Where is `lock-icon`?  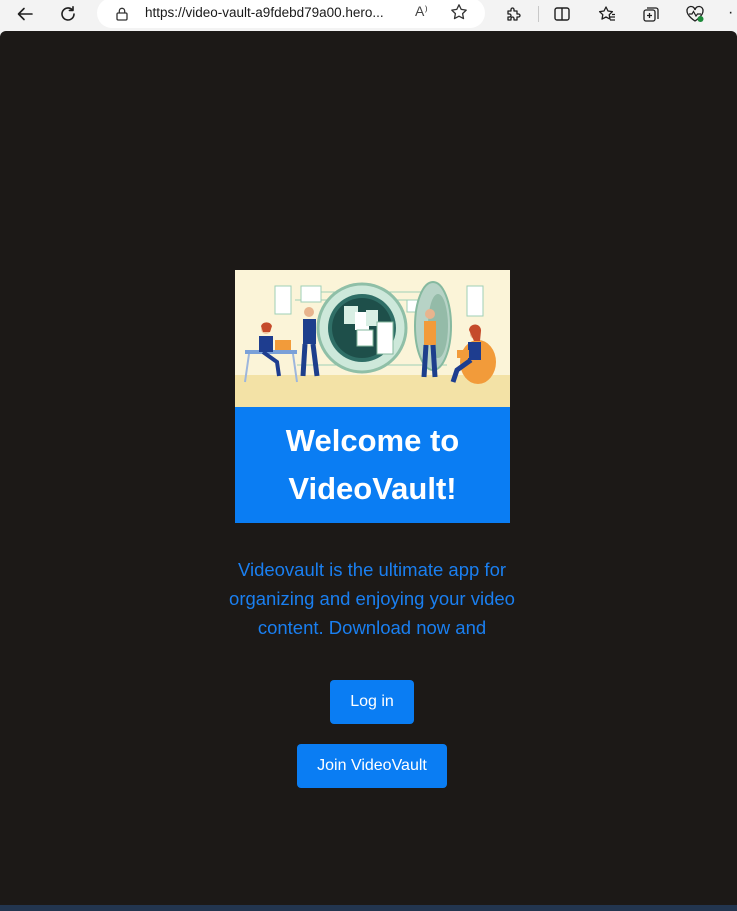 lock-icon is located at coordinates (122, 16).